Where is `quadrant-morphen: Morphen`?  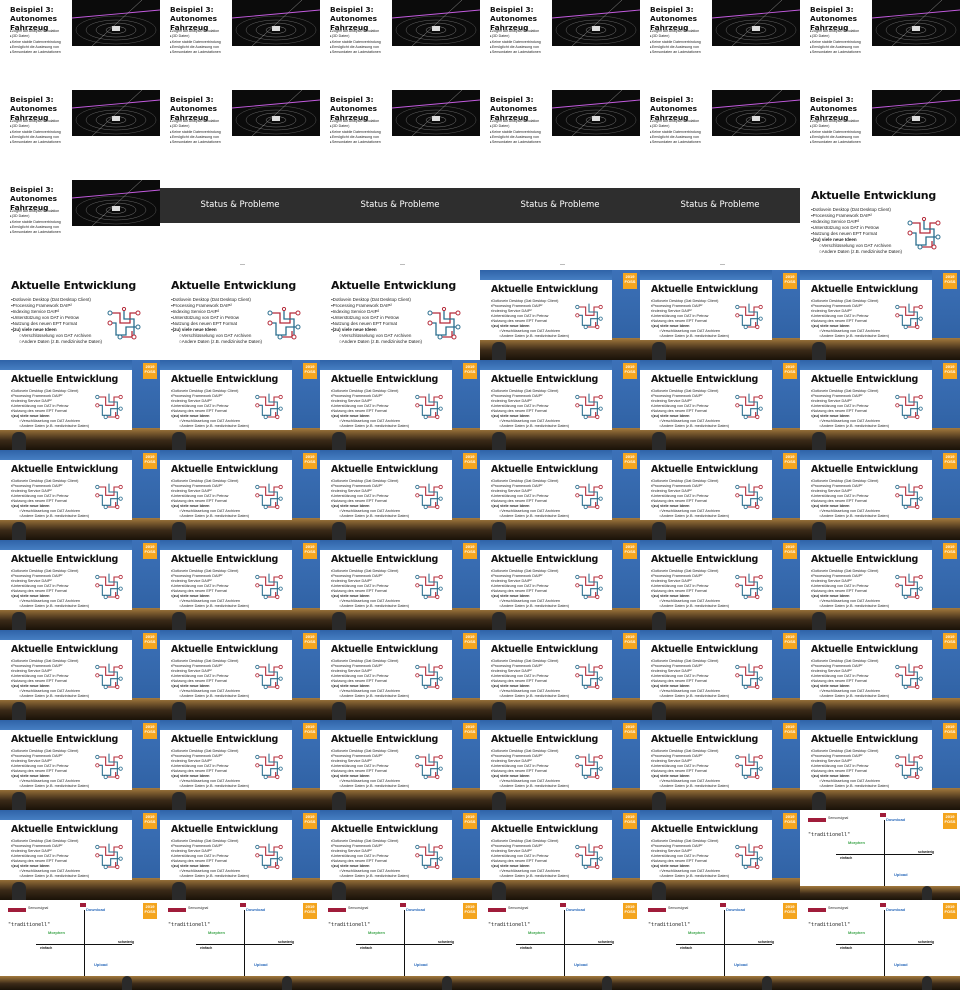
quadrant-morphen: Morphen is located at coordinates (856, 842).